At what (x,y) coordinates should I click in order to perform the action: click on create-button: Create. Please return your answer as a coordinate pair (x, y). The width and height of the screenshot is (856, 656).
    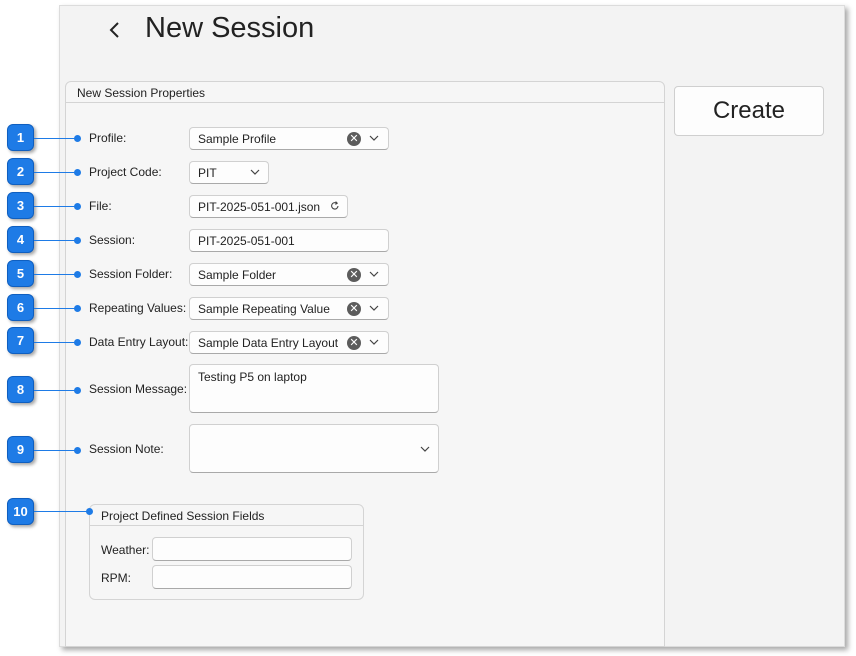
    Looking at the image, I should click on (749, 111).